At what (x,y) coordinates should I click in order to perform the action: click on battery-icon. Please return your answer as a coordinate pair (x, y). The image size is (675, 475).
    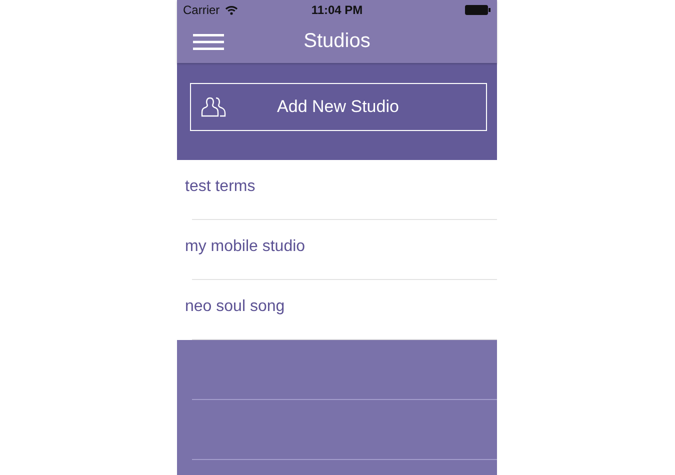
    Looking at the image, I should click on (478, 10).